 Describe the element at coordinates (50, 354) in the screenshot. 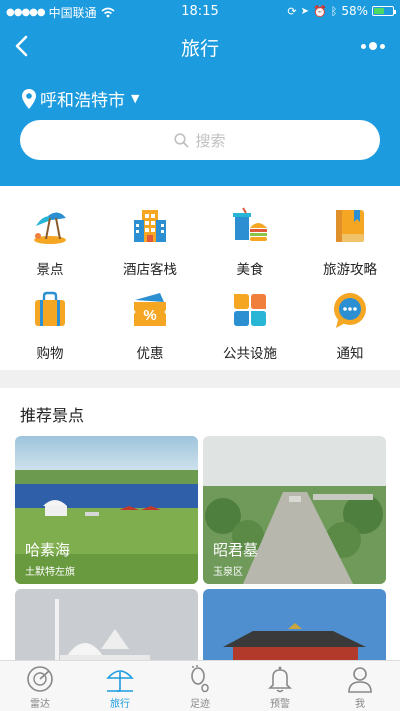

I see `category-label: 购物` at that location.